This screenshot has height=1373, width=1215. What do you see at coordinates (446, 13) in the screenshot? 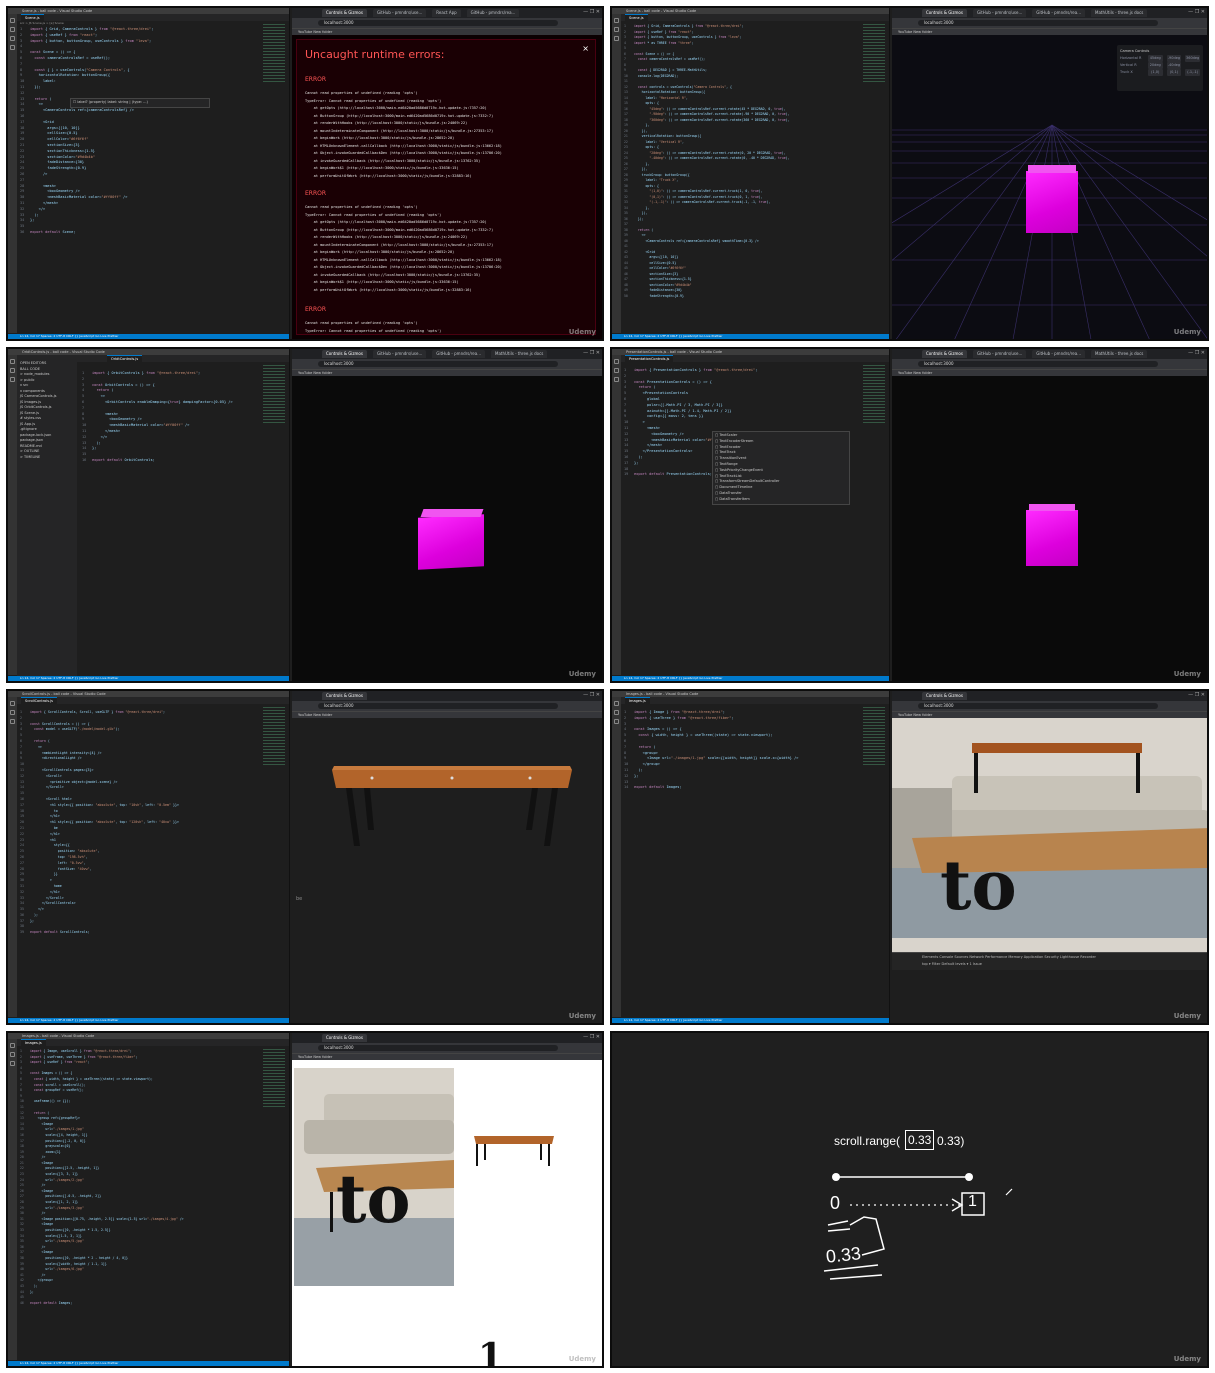
I see `browser-tab: React App` at bounding box center [446, 13].